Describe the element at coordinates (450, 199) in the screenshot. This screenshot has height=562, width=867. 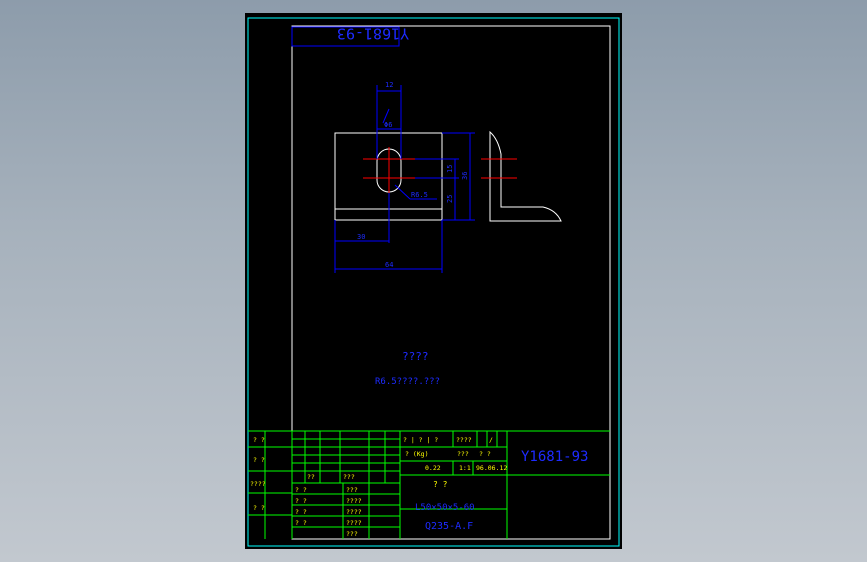
I see `dim-height-25: 25` at that location.